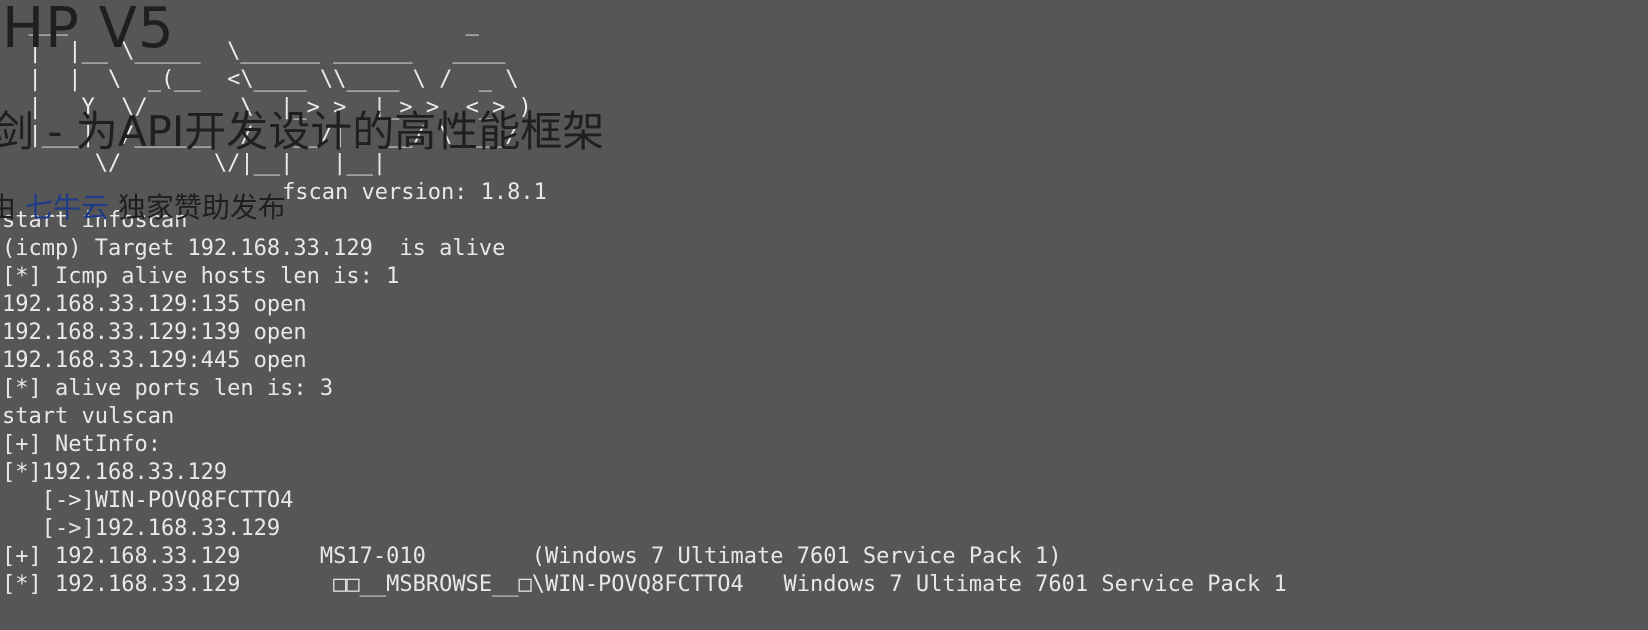 The width and height of the screenshot is (1648, 630). What do you see at coordinates (81, 444) in the screenshot?
I see `log-line-9: [+] NetInfo:` at bounding box center [81, 444].